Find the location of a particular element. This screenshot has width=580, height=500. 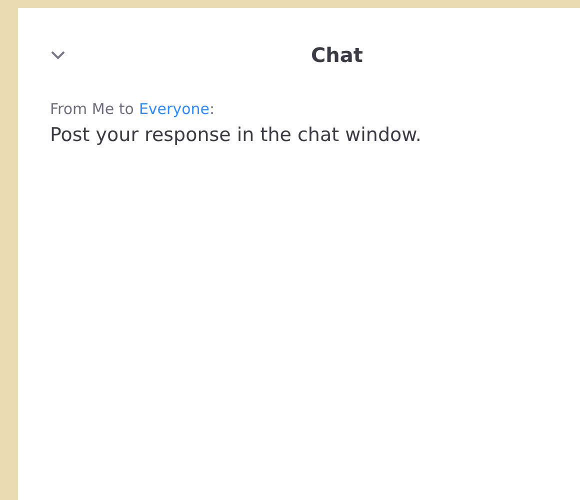

message-text: Post your response in the chat window. is located at coordinates (236, 135).